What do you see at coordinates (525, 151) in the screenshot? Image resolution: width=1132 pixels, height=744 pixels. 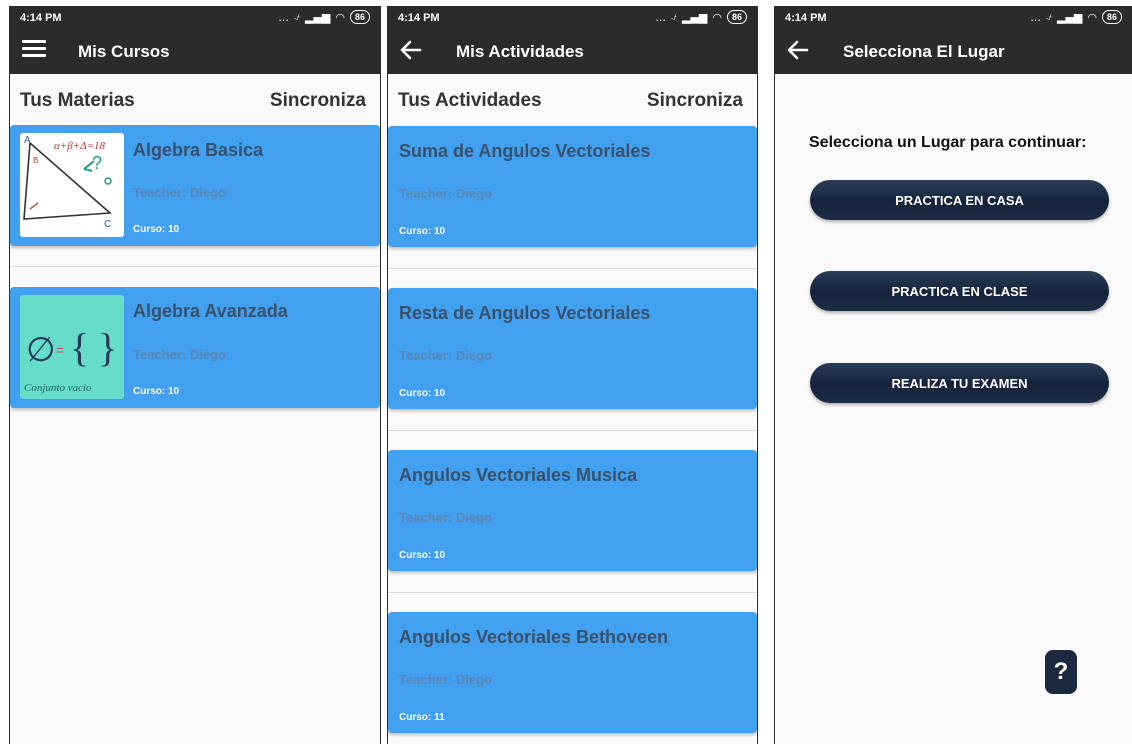 I see `activity-name: Suma de Angulos Vectoriales` at bounding box center [525, 151].